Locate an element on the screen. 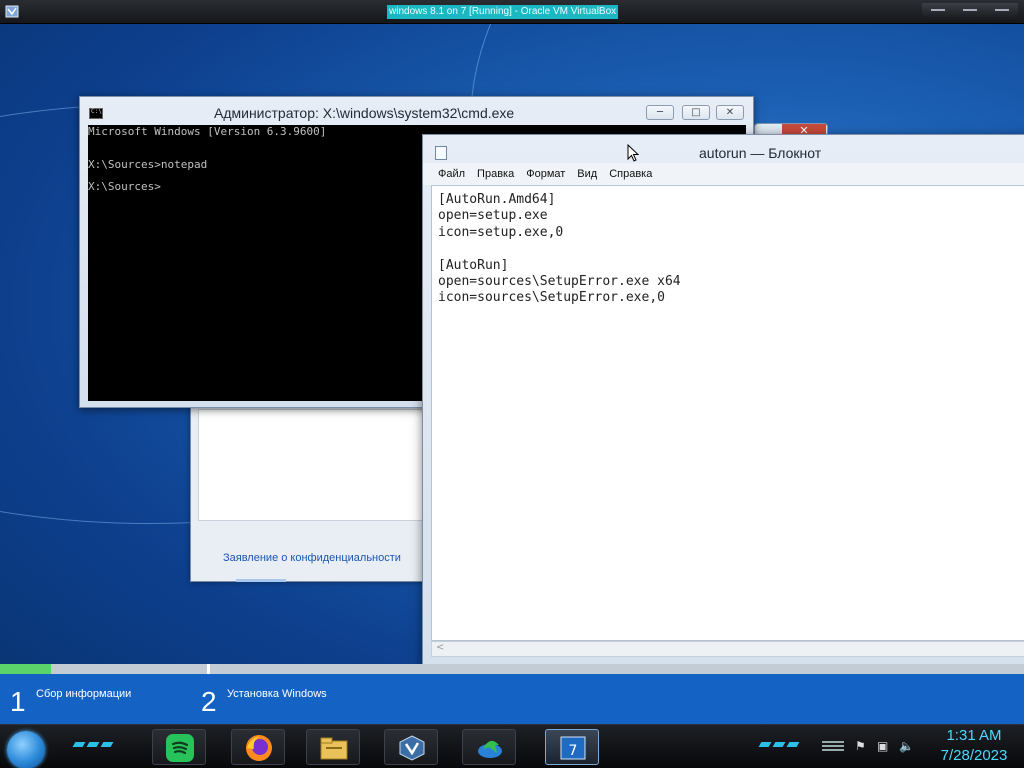  taskbar-app-file-explorer is located at coordinates (333, 747).